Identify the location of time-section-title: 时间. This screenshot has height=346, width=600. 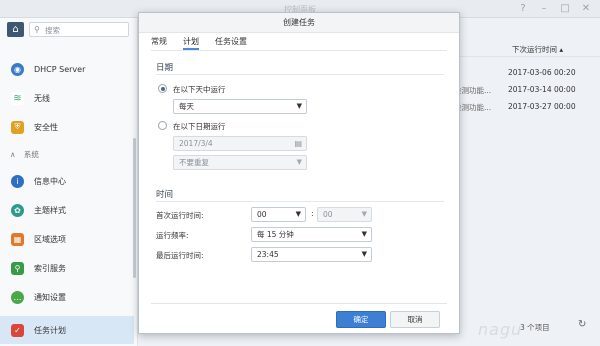
(165, 195).